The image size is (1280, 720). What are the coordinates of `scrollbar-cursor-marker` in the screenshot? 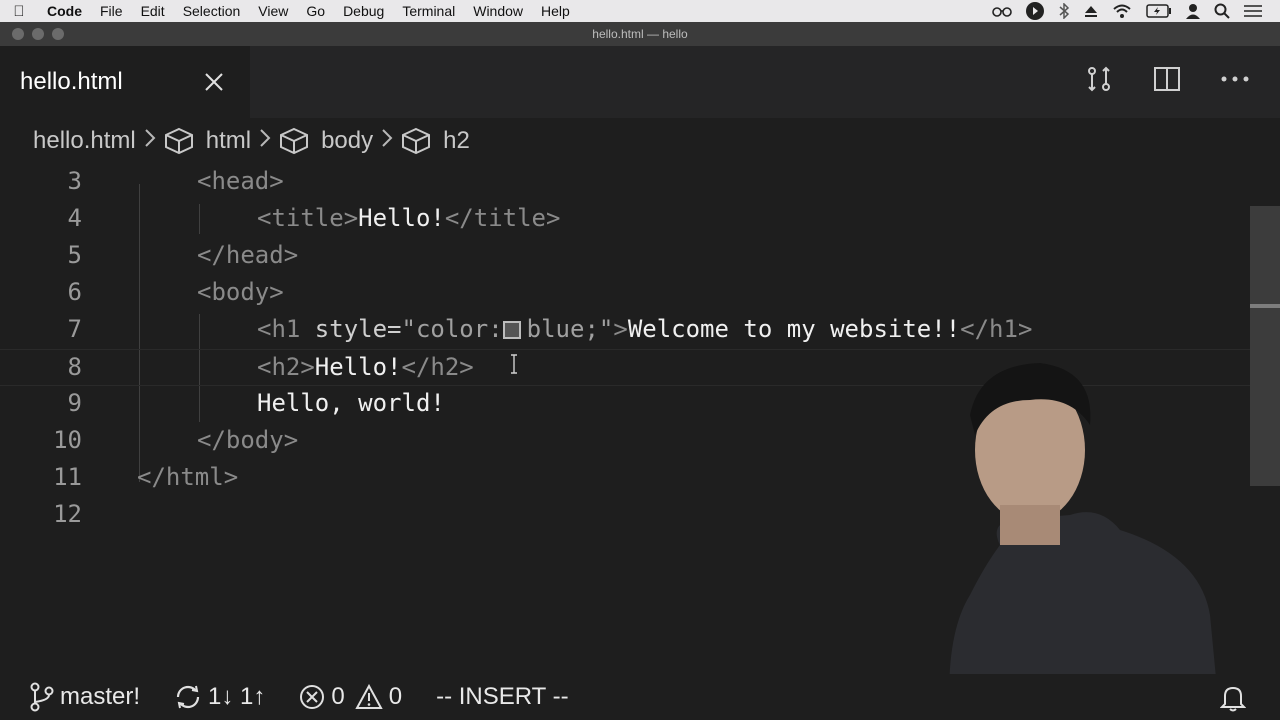 It's located at (1265, 306).